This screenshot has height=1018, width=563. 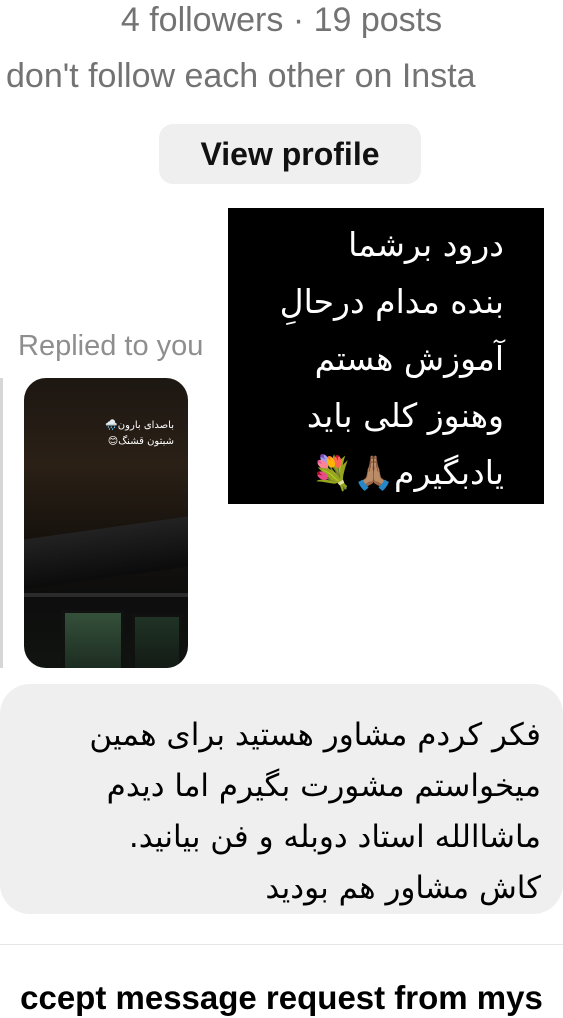 I want to click on story-caption: باصدای بارون🌧️ شبتون قشنگ😊, so click(x=139, y=433).